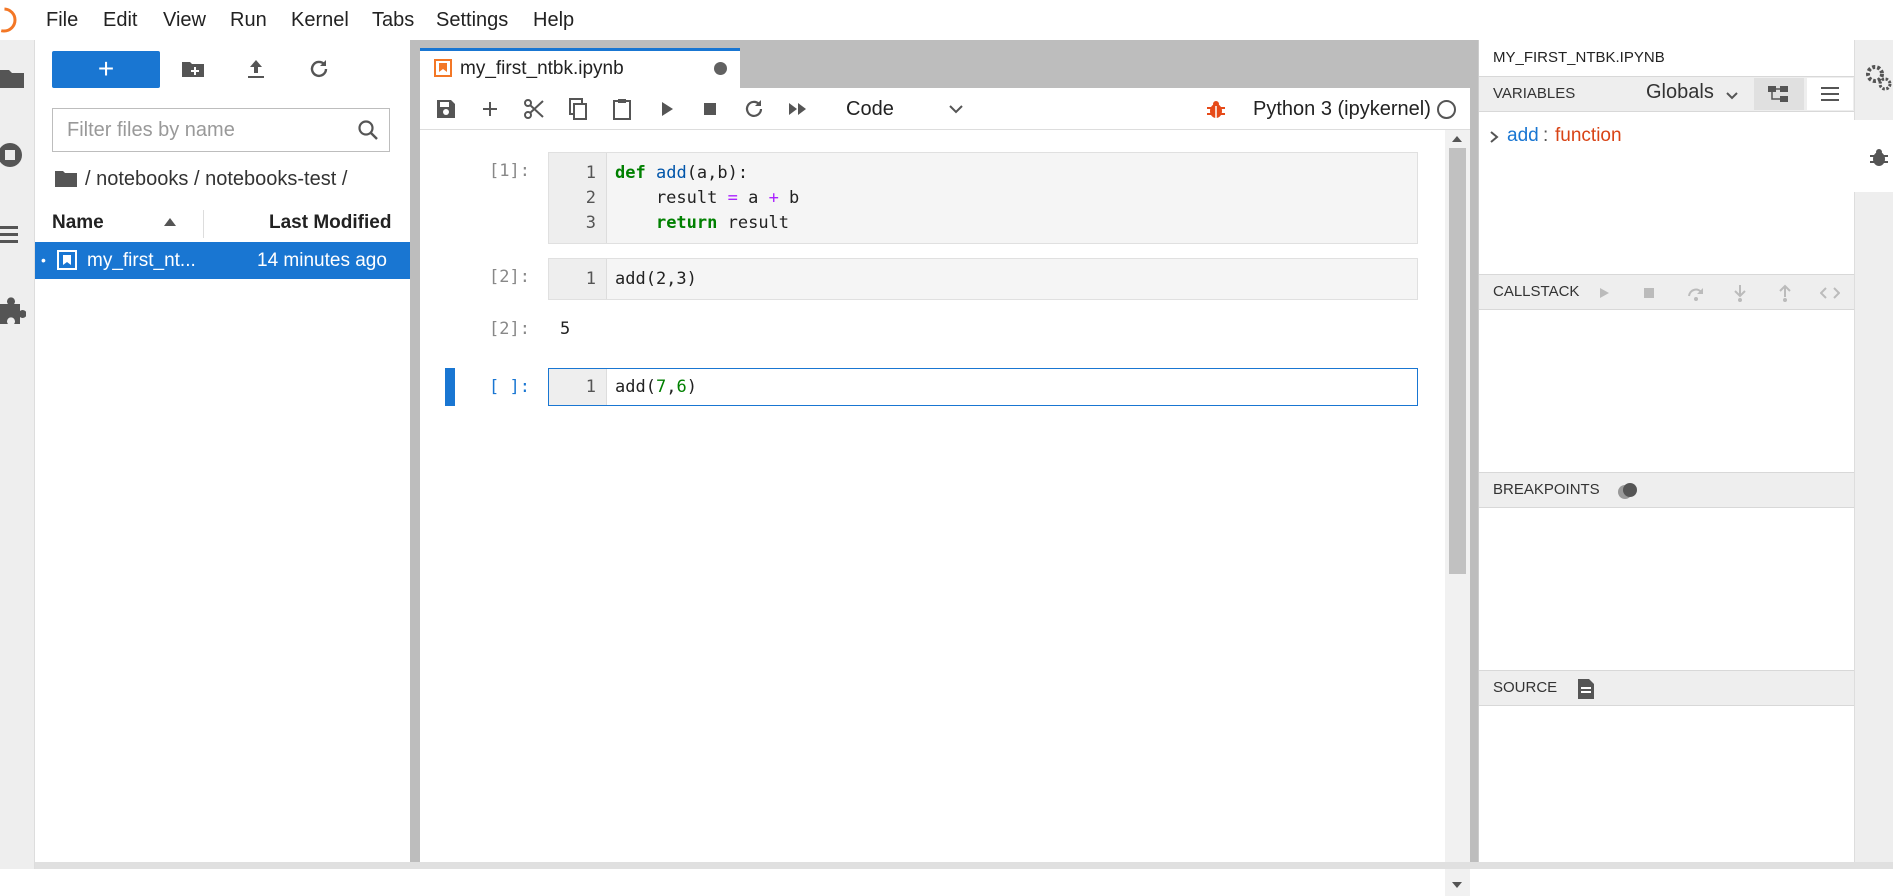  What do you see at coordinates (1588, 135) in the screenshot?
I see `variable-value: function` at bounding box center [1588, 135].